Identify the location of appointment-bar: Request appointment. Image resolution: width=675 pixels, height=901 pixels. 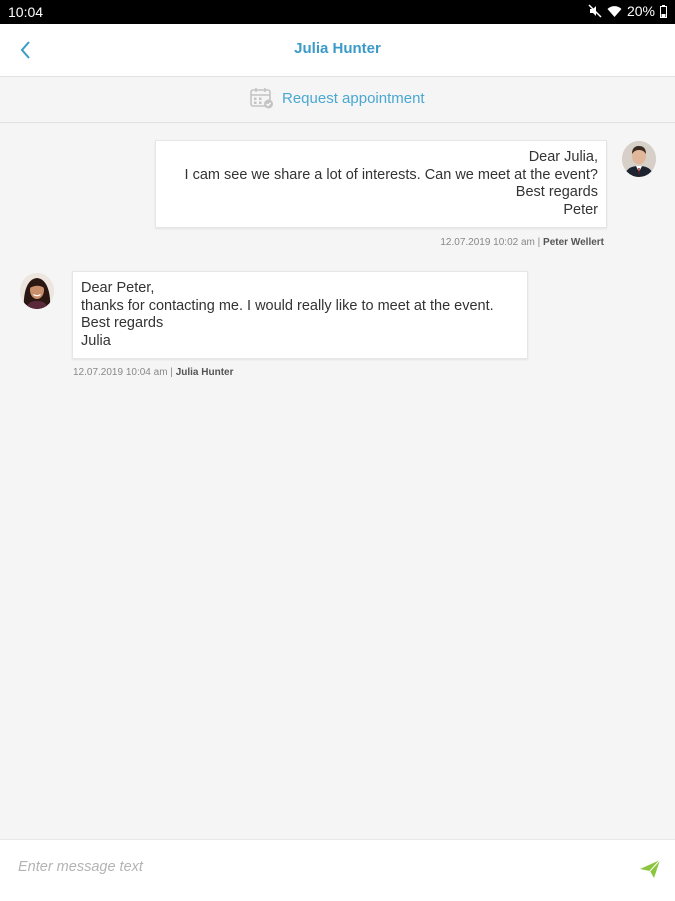
(337, 100).